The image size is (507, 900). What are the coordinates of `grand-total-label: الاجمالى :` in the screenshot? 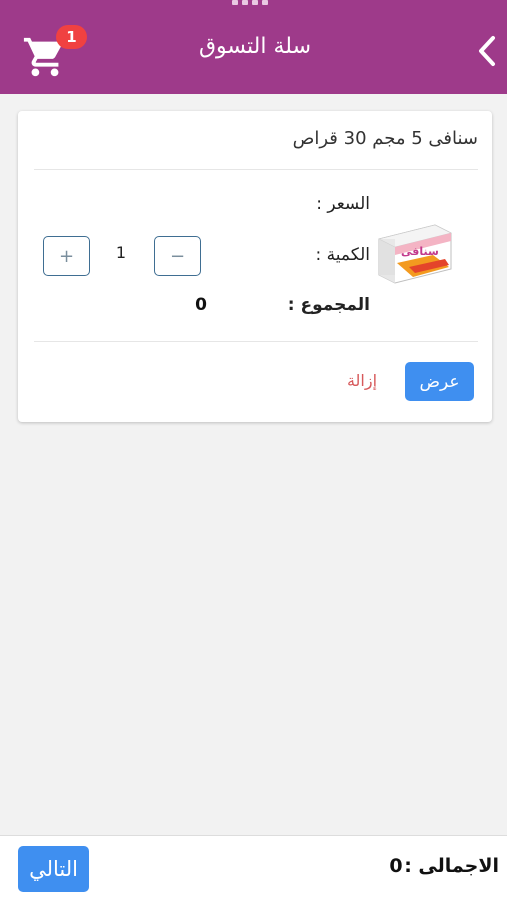 It's located at (451, 866).